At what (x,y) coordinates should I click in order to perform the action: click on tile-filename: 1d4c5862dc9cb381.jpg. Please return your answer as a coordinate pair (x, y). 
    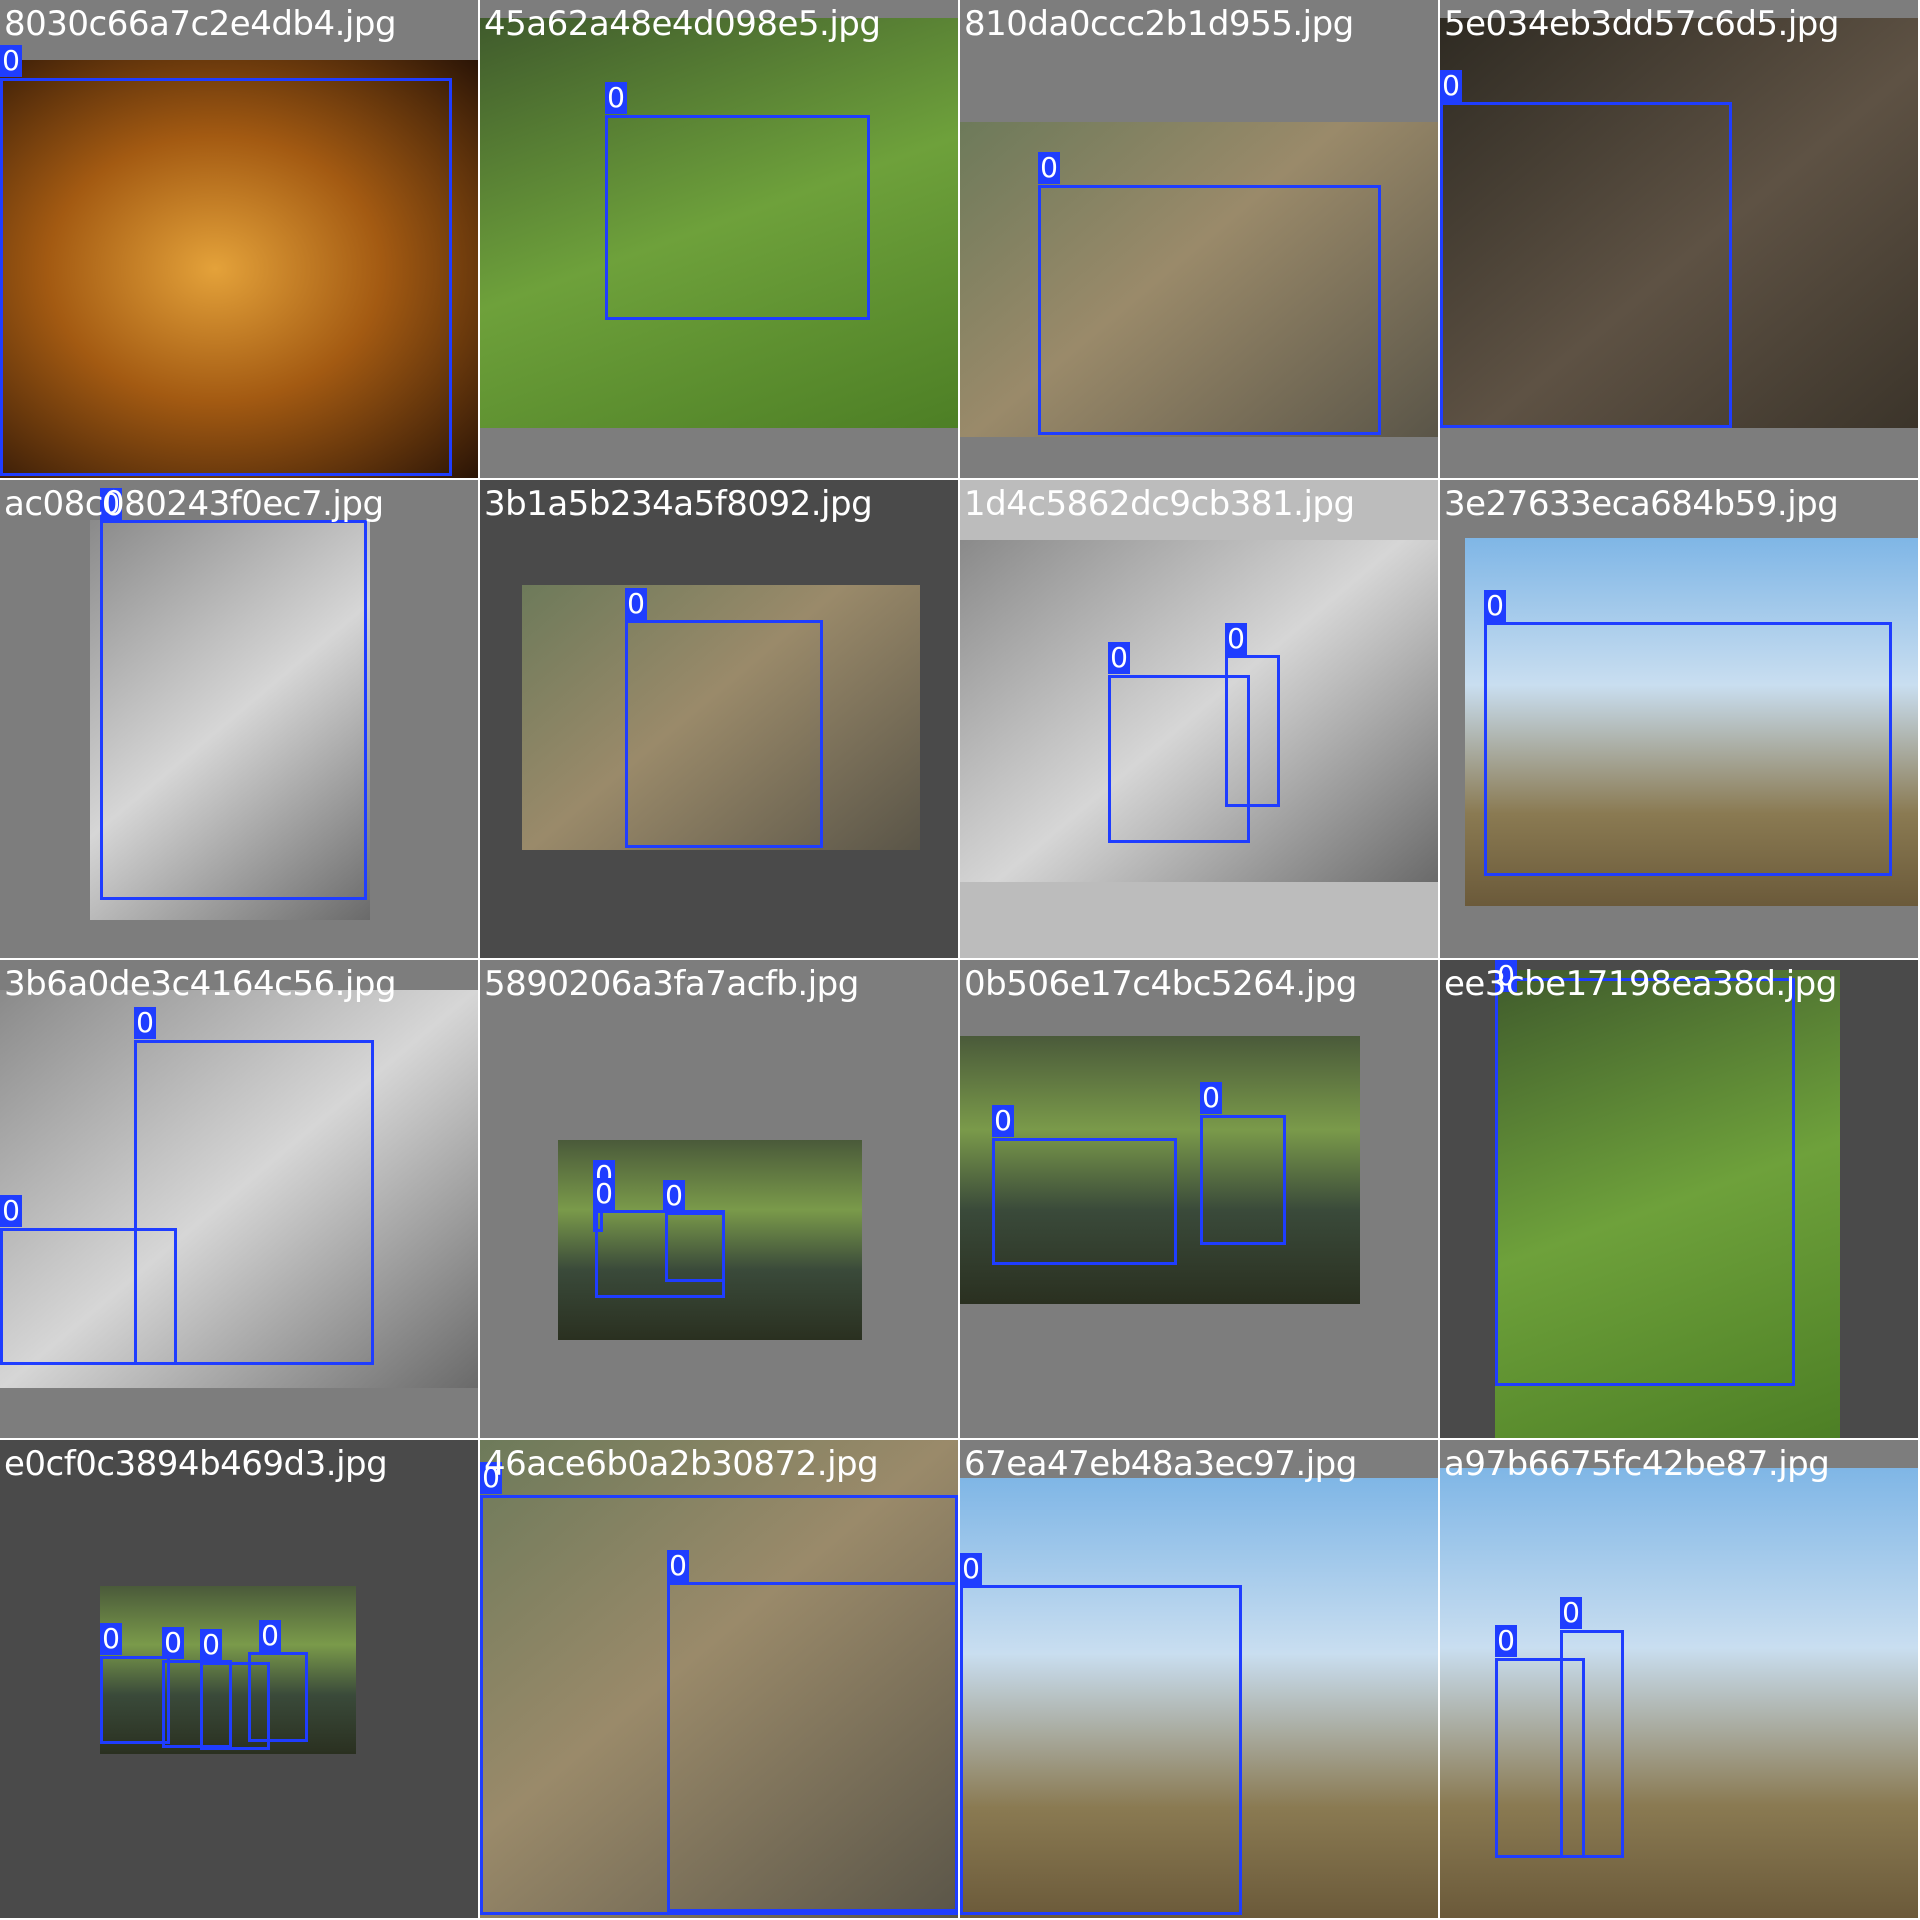
    Looking at the image, I should click on (1159, 504).